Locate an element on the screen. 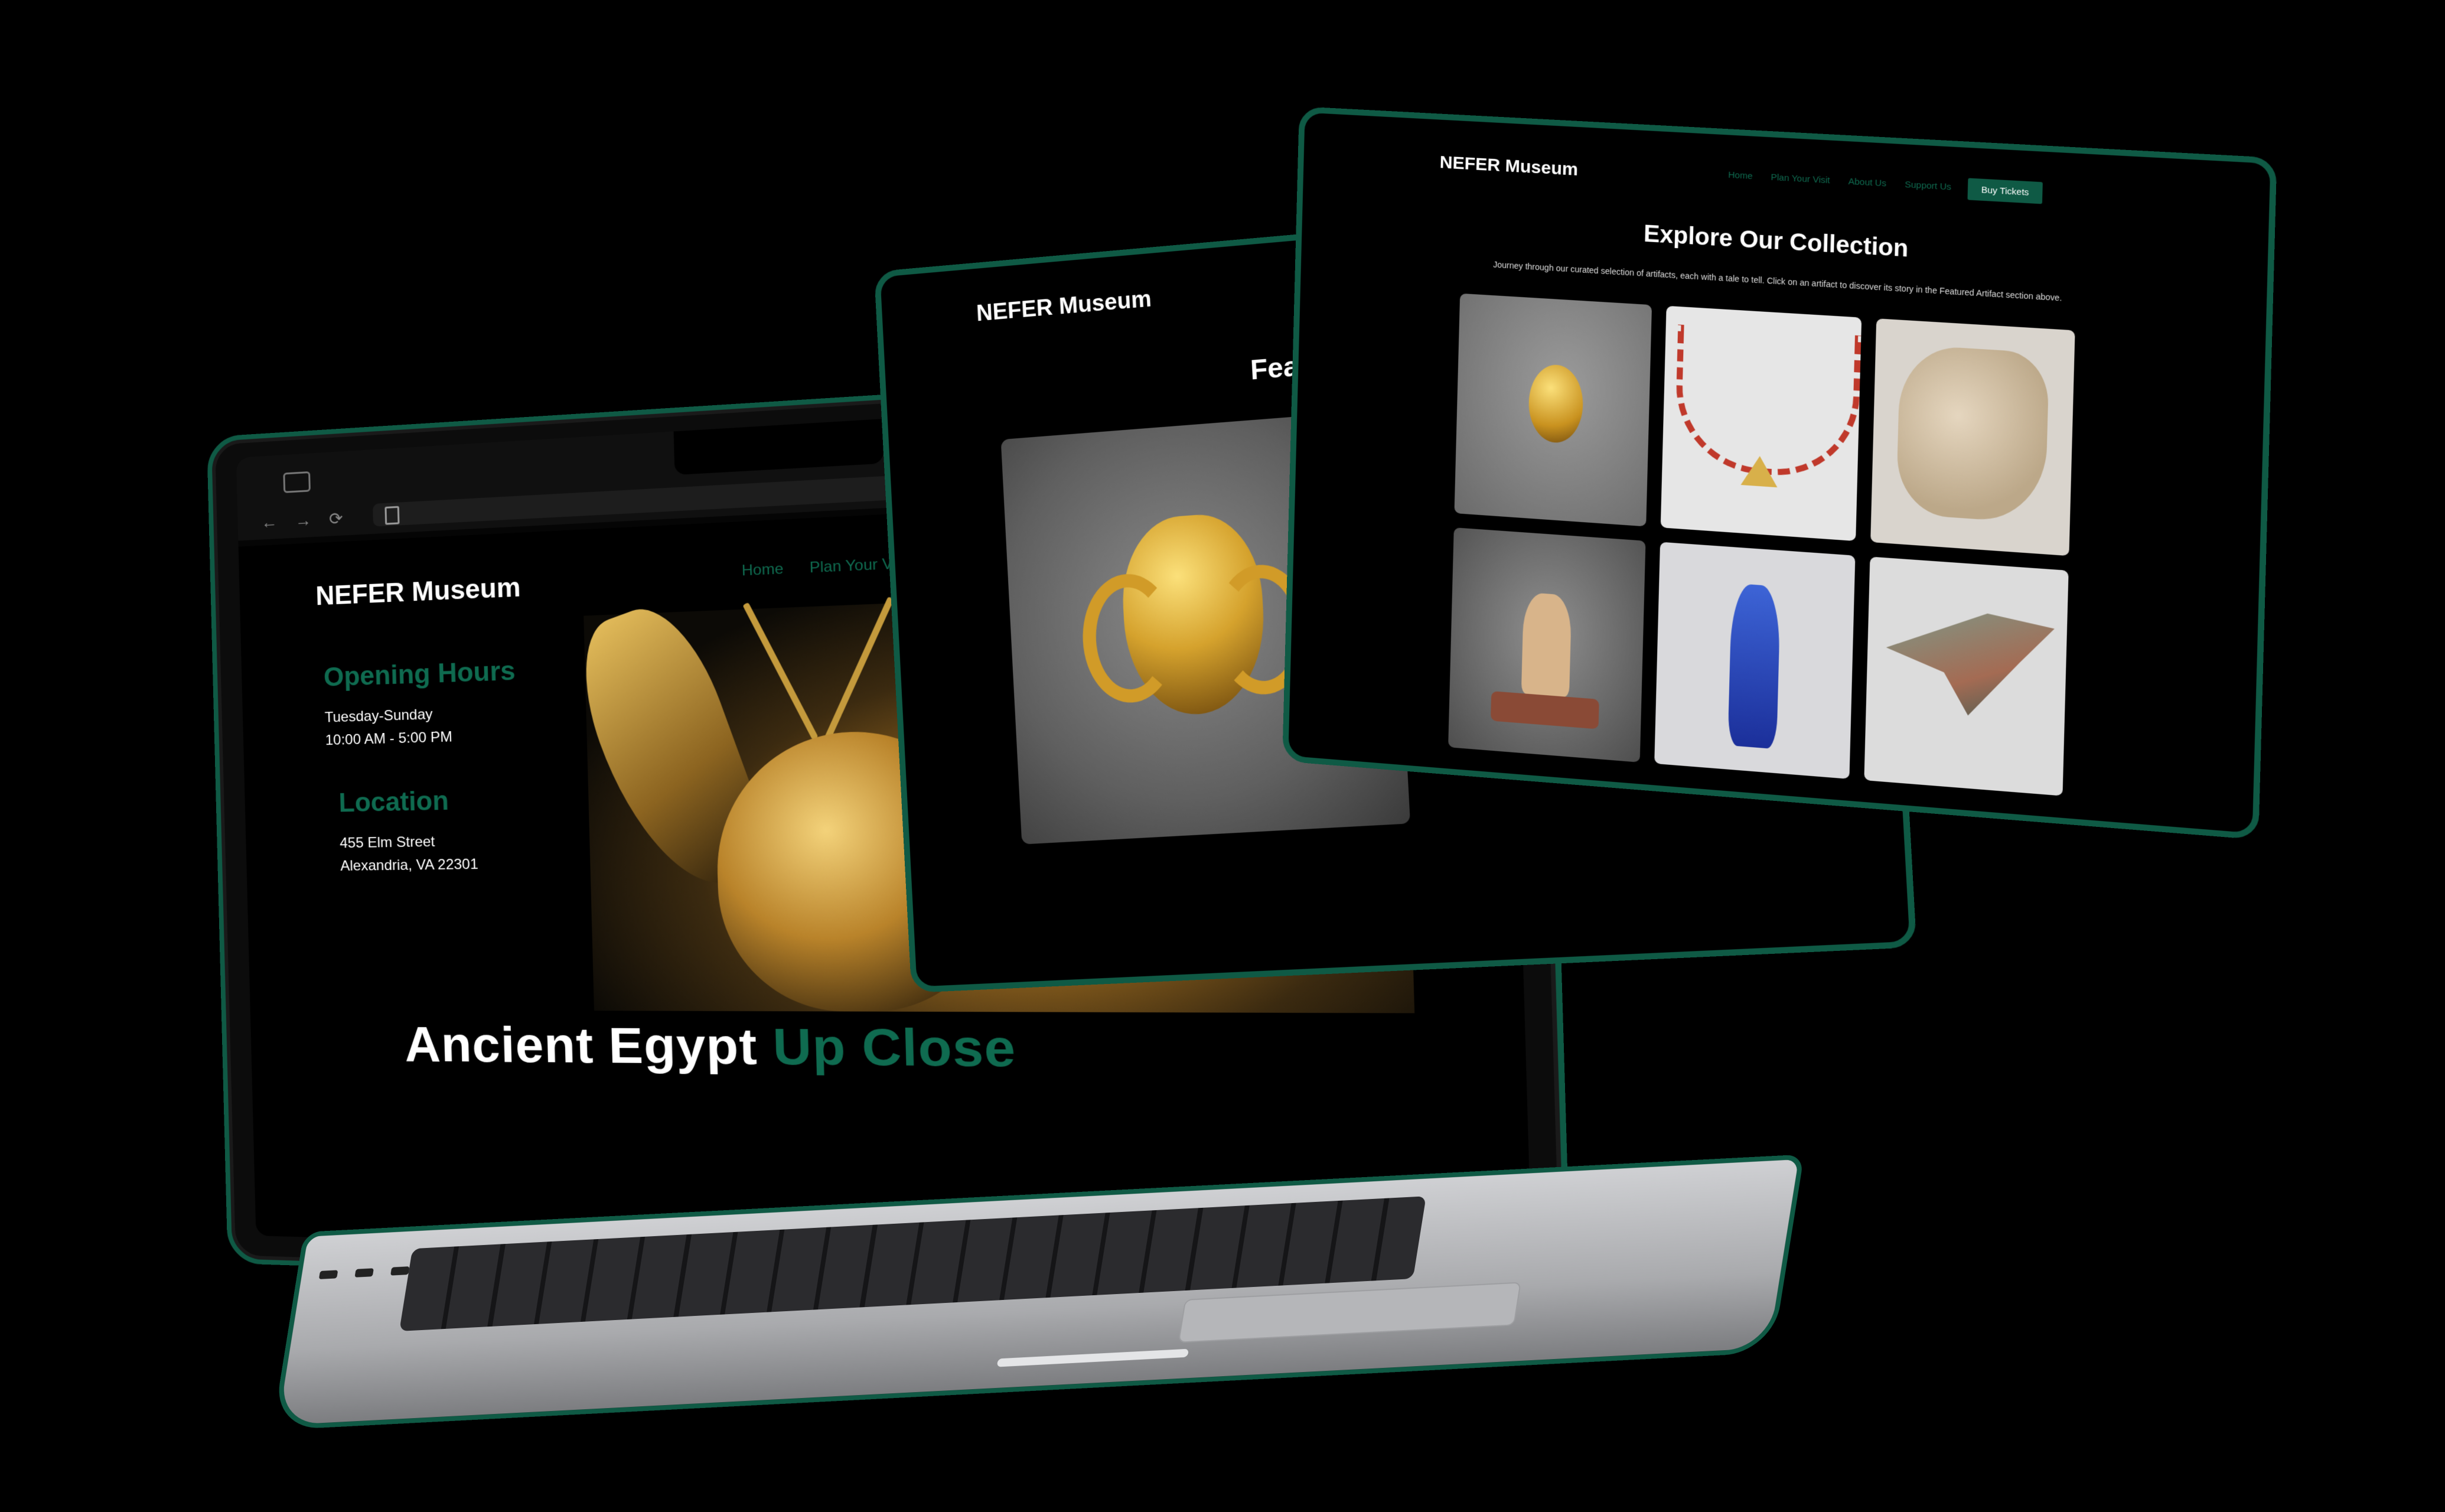  nav-plan-your-visit: Plan Your Visit is located at coordinates (1800, 179).